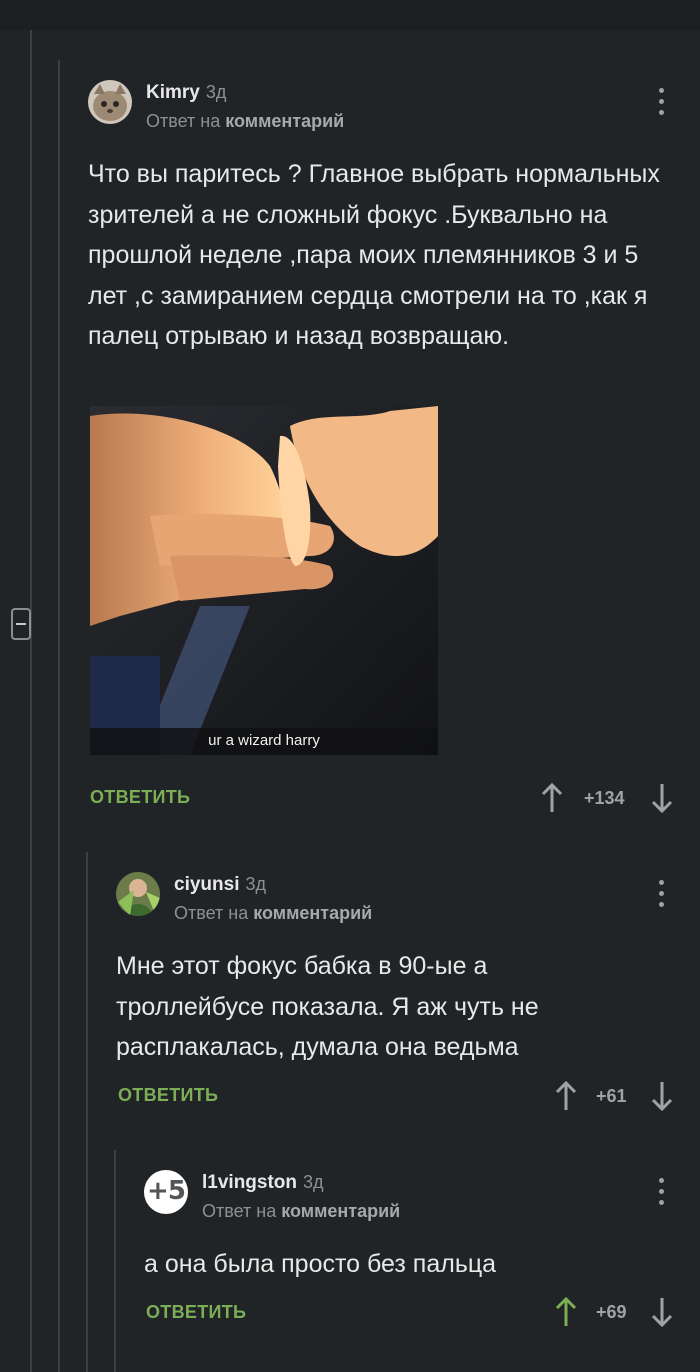 This screenshot has height=1372, width=700. Describe the element at coordinates (21, 624) in the screenshot. I see `collapse-thread-icon` at that location.